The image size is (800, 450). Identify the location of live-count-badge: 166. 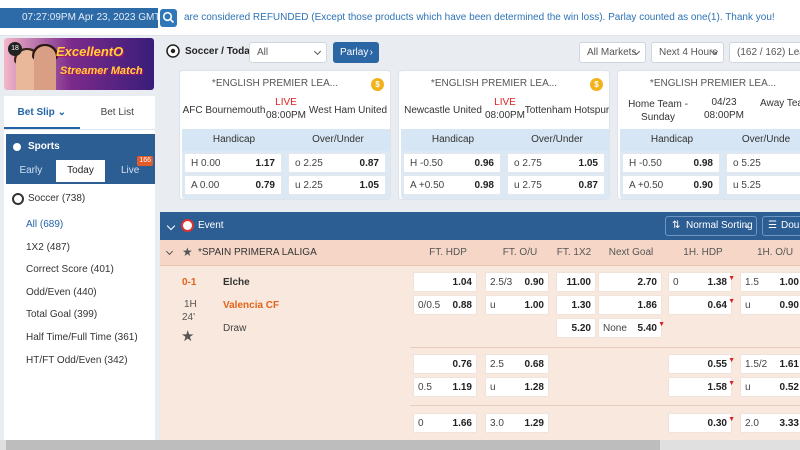
(145, 161).